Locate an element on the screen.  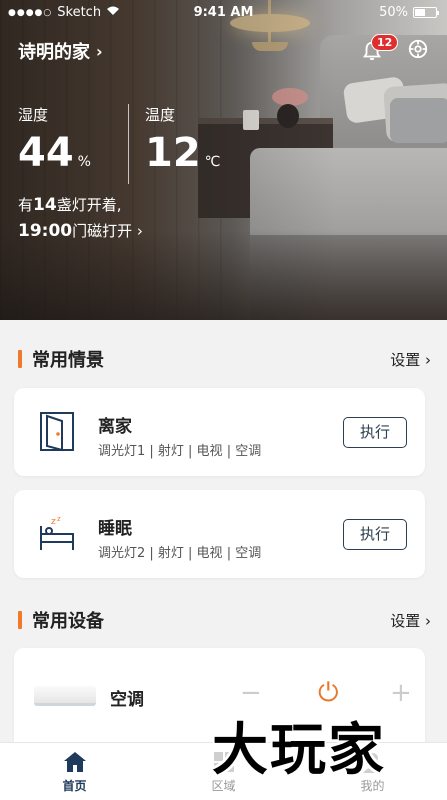
settings-button is located at coordinates (418, 51).